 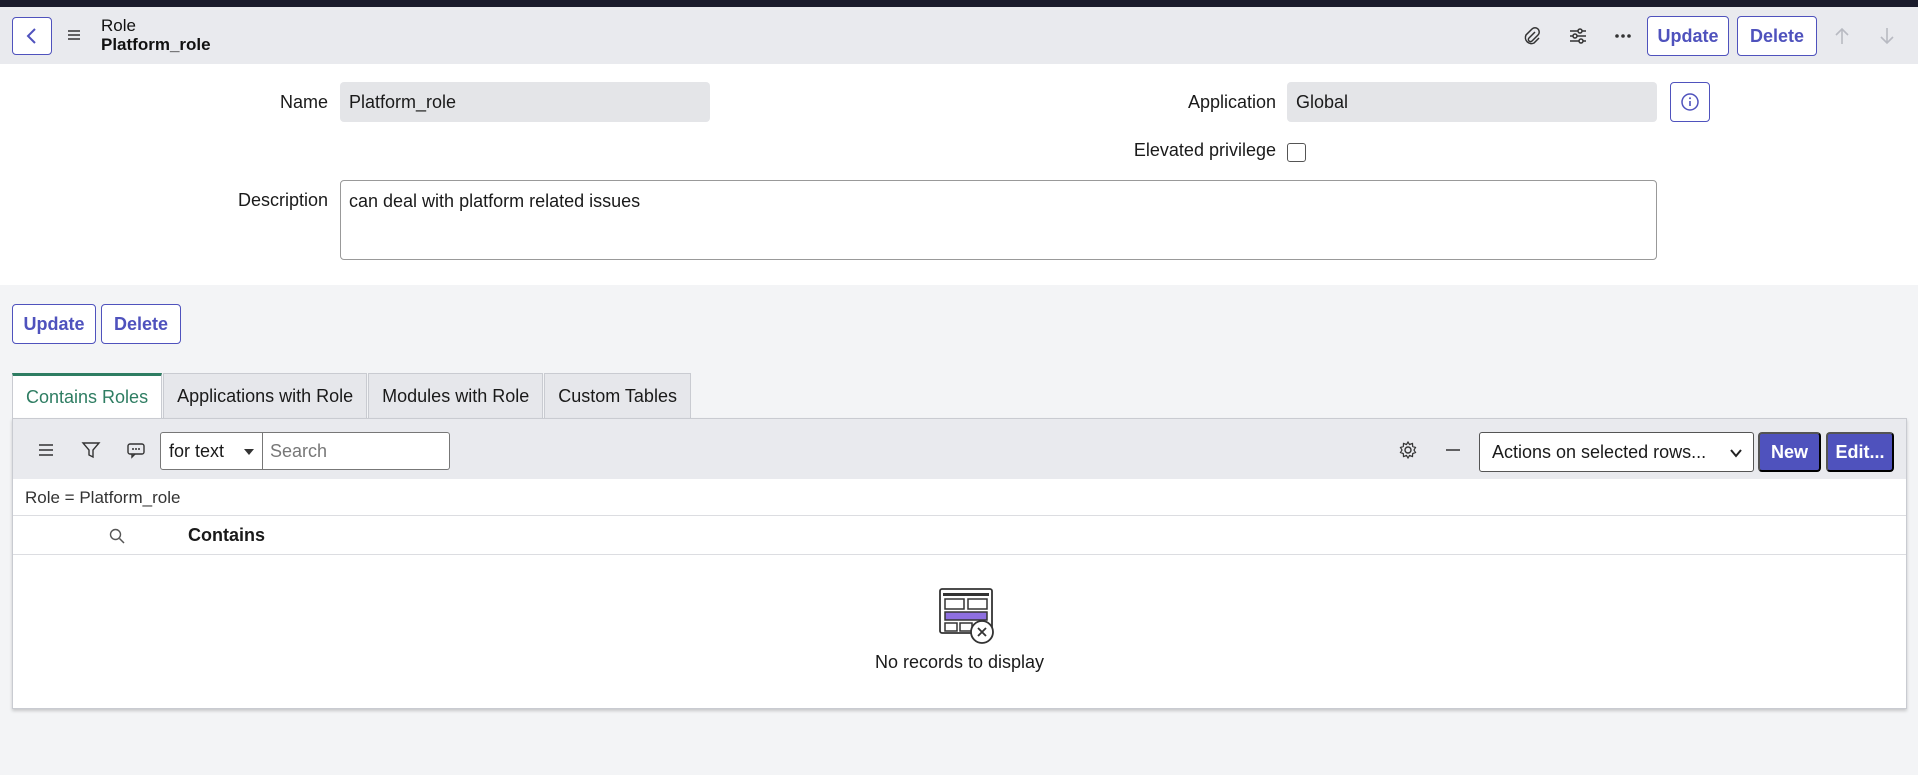 What do you see at coordinates (617, 395) in the screenshot?
I see `tab-custom-tables: Custom Tables` at bounding box center [617, 395].